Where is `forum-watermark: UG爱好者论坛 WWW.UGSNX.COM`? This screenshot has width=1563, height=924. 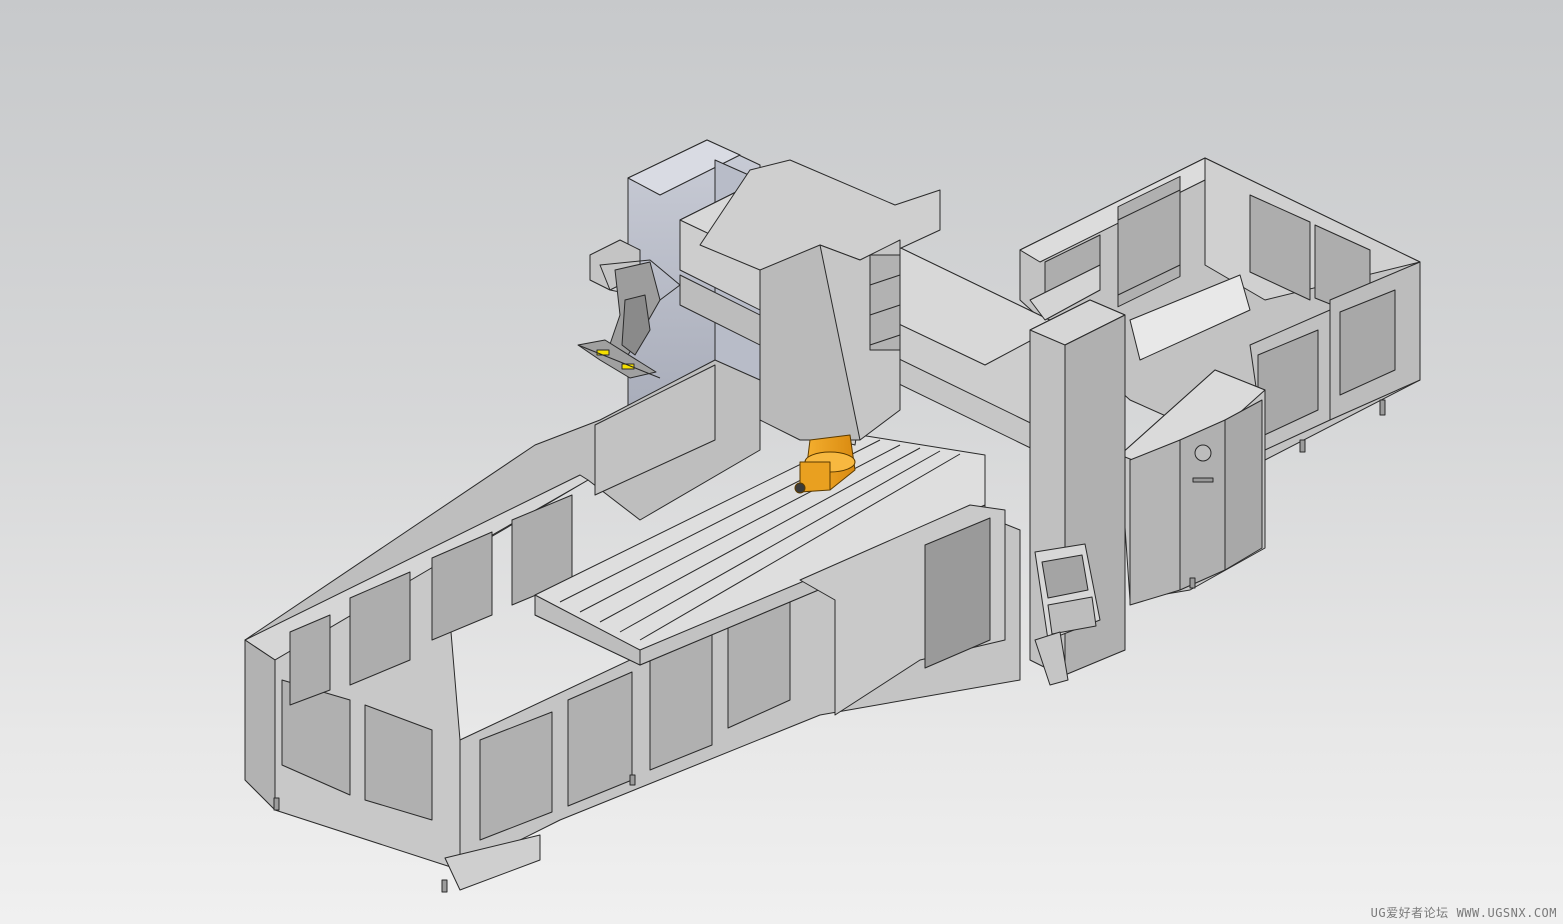 forum-watermark: UG爱好者论坛 WWW.UGSNX.COM is located at coordinates (1464, 912).